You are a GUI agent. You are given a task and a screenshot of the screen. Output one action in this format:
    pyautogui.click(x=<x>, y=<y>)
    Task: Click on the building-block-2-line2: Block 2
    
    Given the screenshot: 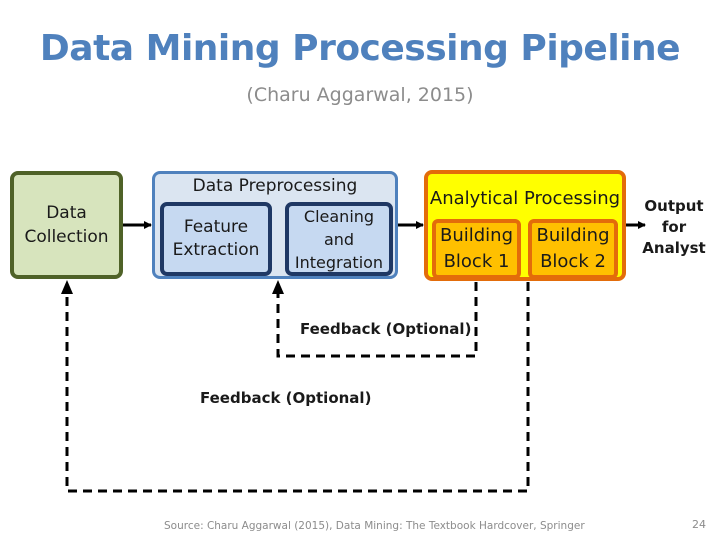 What is the action you would take?
    pyautogui.click(x=573, y=261)
    